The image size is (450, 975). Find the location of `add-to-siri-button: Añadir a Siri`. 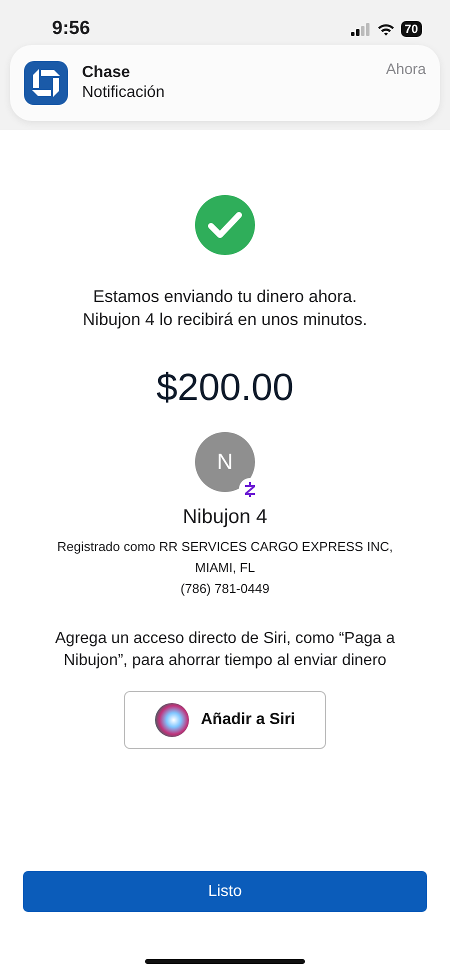

add-to-siri-button: Añadir a Siri is located at coordinates (225, 720).